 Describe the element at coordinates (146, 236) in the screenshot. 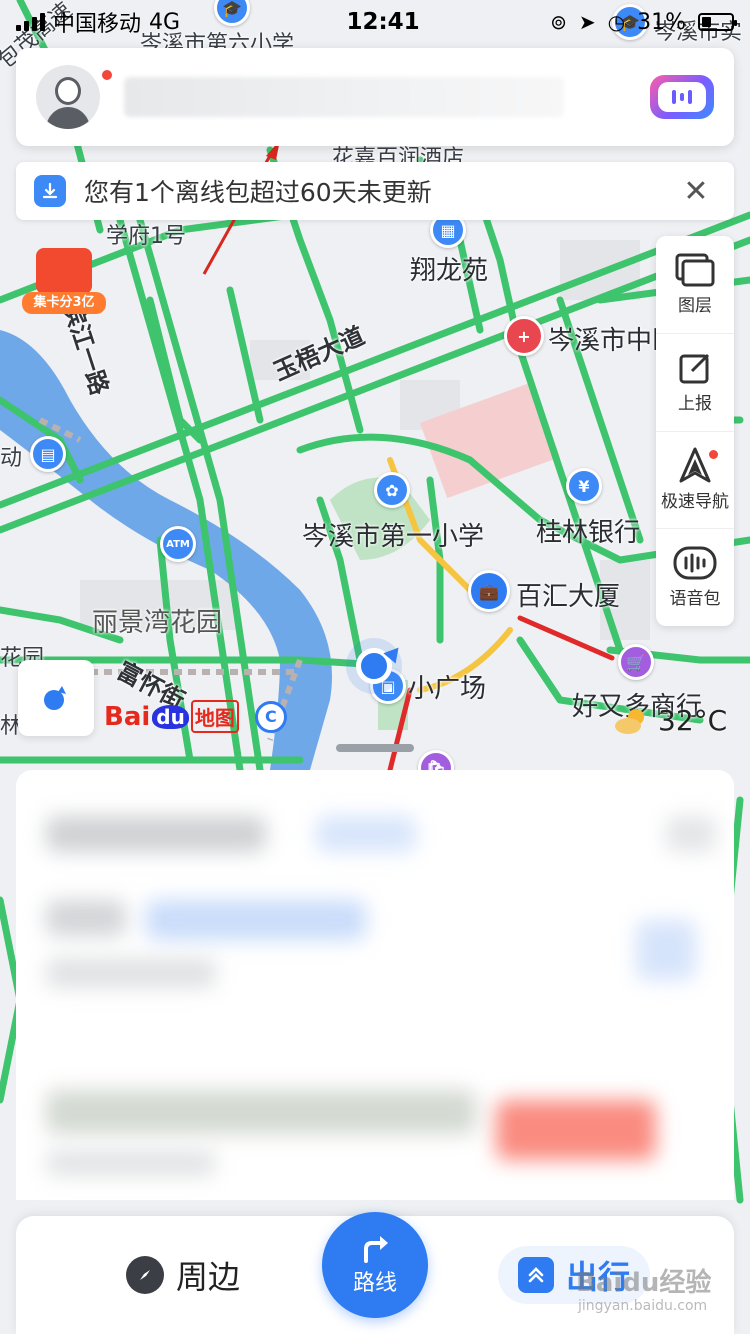

I see `map-label-xuefu: 学府1号` at that location.